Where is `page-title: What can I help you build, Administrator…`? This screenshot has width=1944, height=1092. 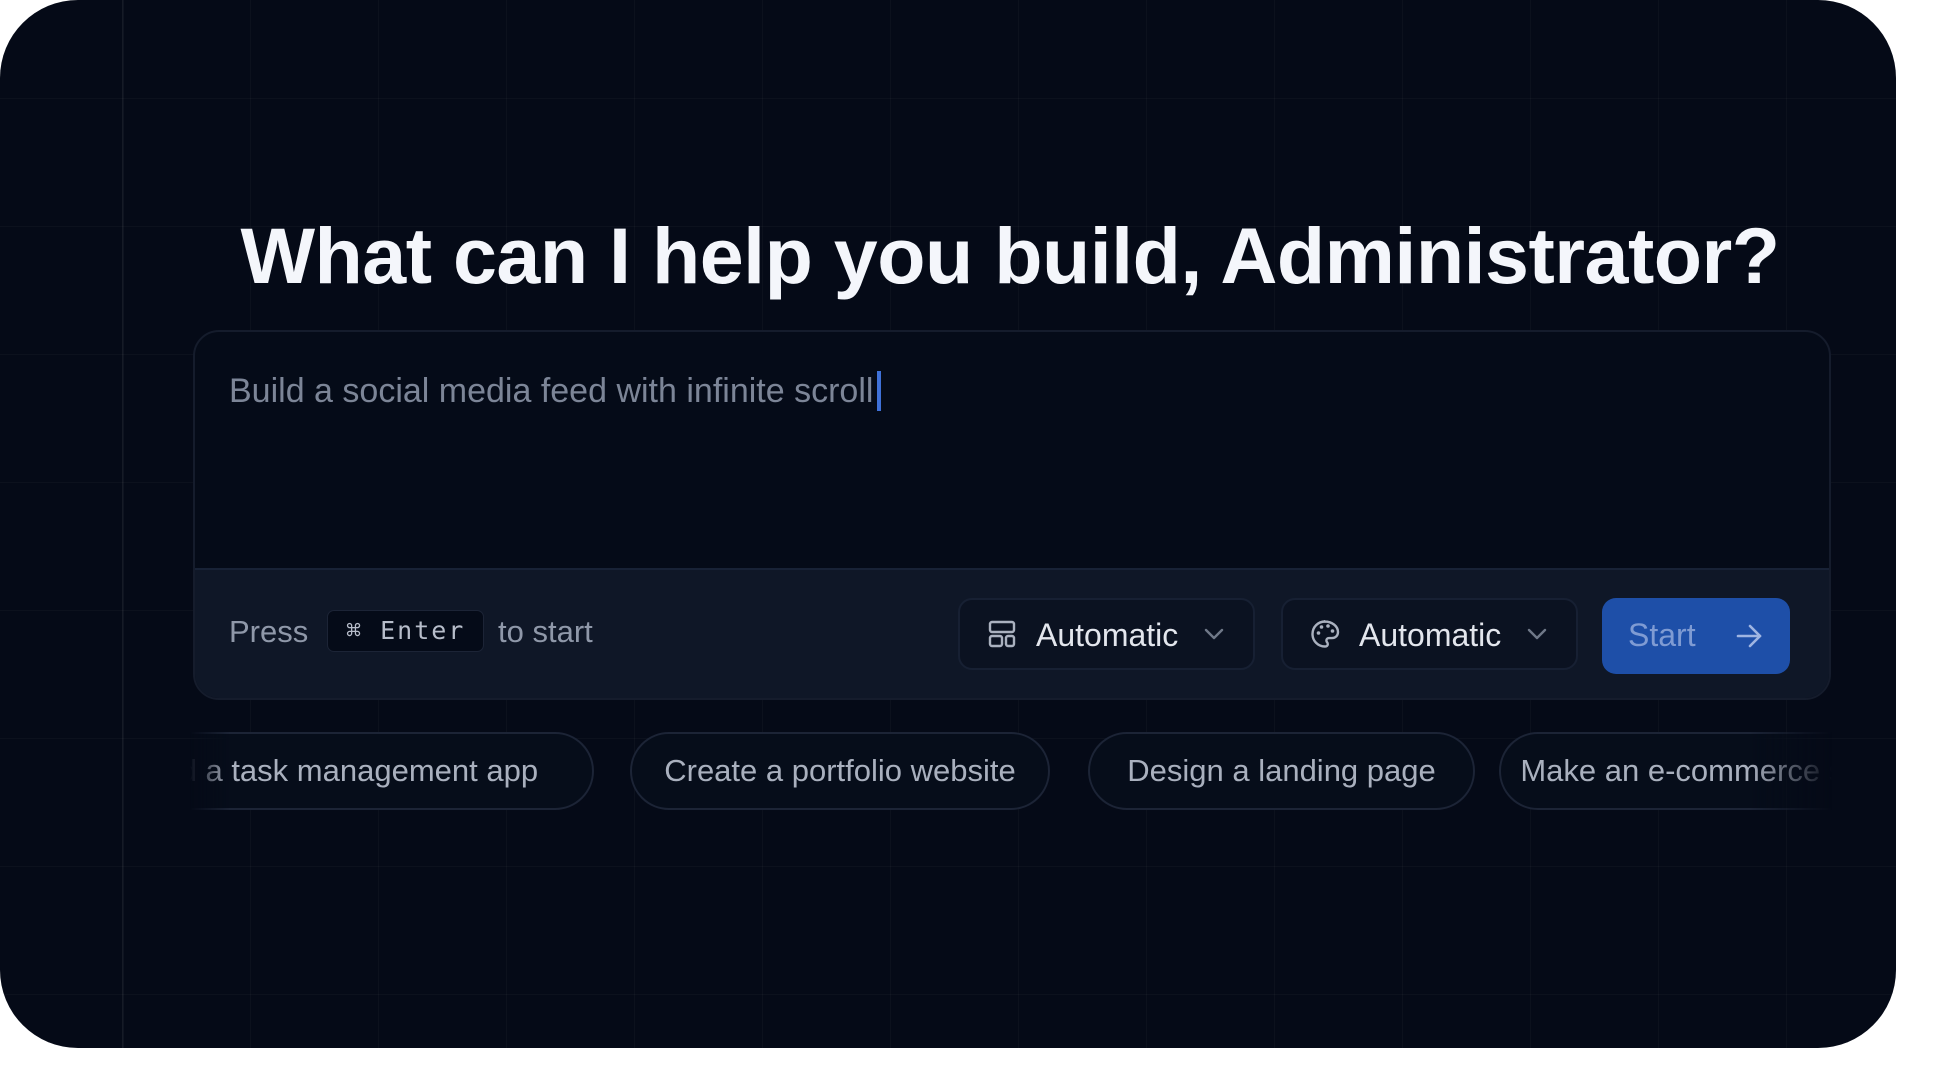
page-title: What can I help you build, Administrator… is located at coordinates (1010, 255).